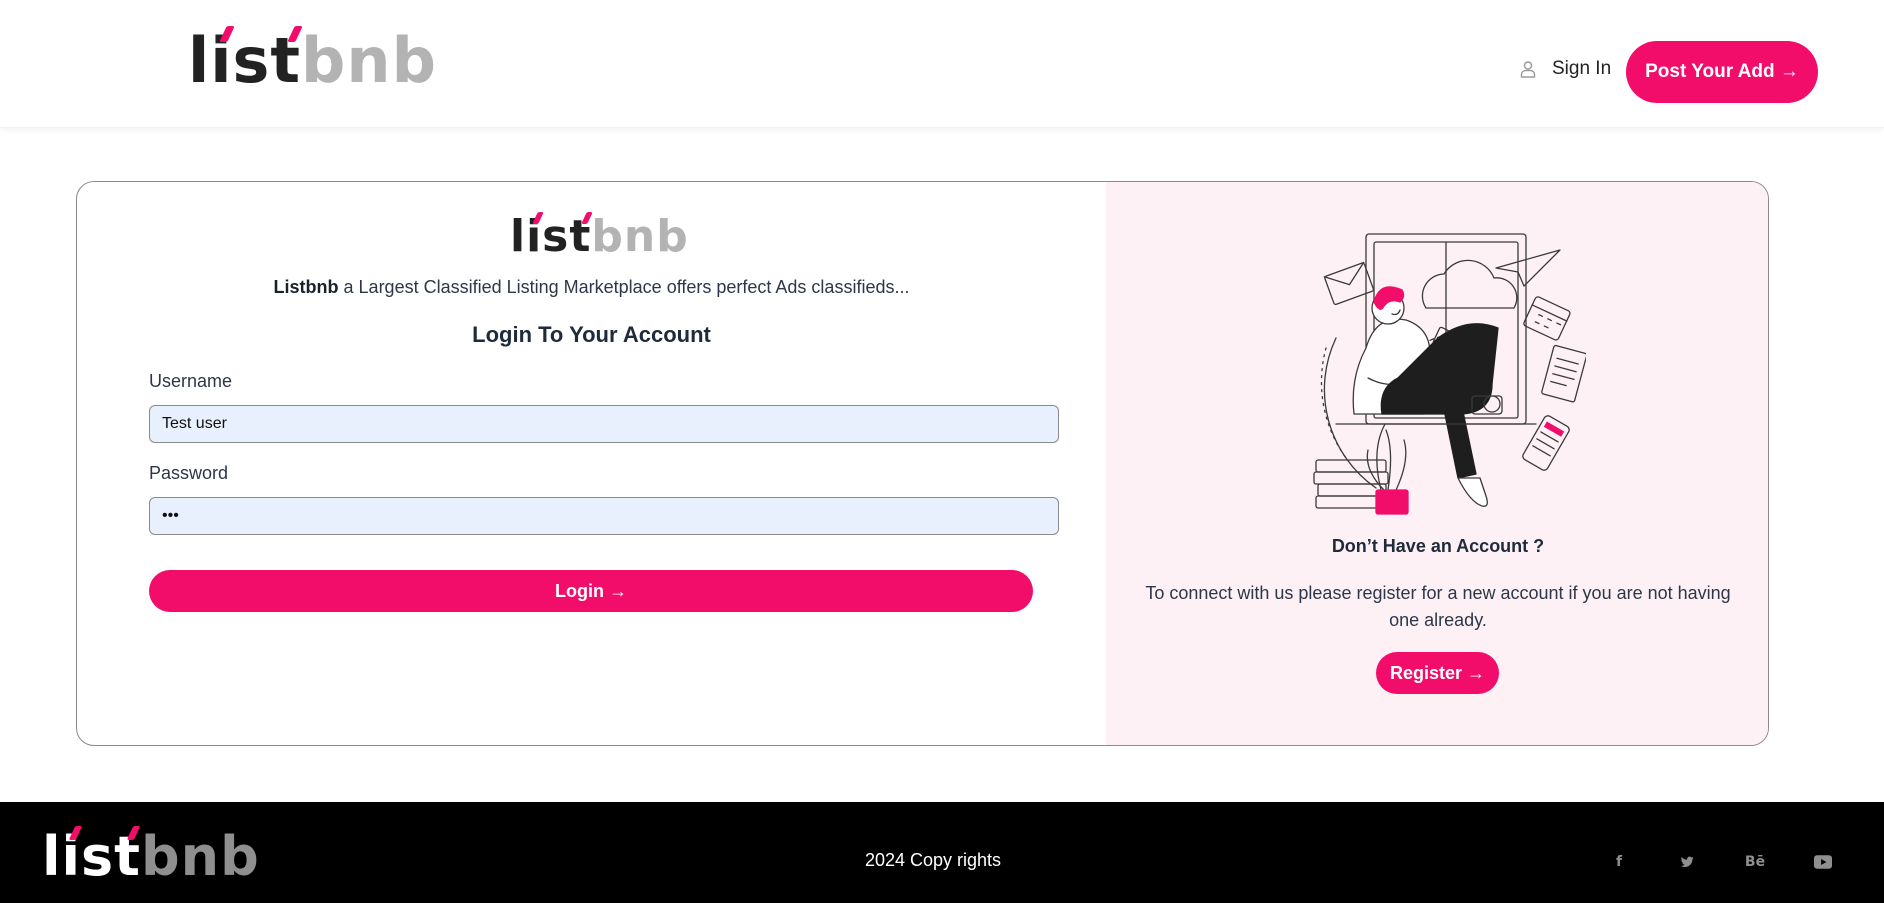 This screenshot has width=1884, height=903. I want to click on social-links: f Bē, so click(1721, 862).